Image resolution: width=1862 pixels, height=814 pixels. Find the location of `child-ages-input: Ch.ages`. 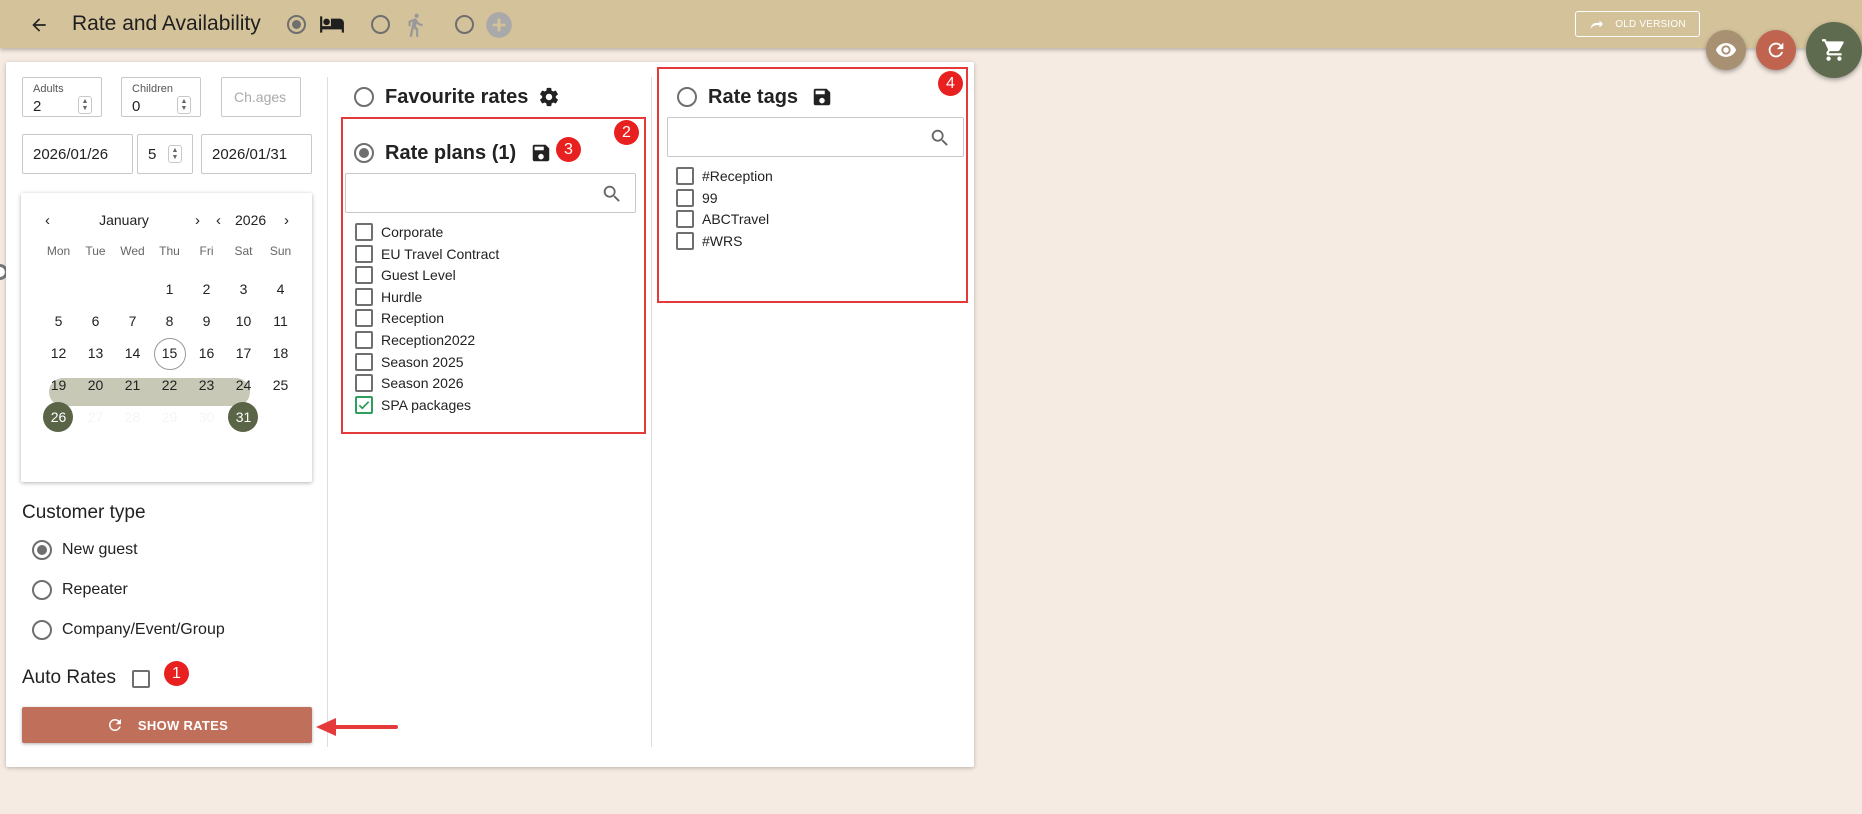

child-ages-input: Ch.ages is located at coordinates (261, 97).